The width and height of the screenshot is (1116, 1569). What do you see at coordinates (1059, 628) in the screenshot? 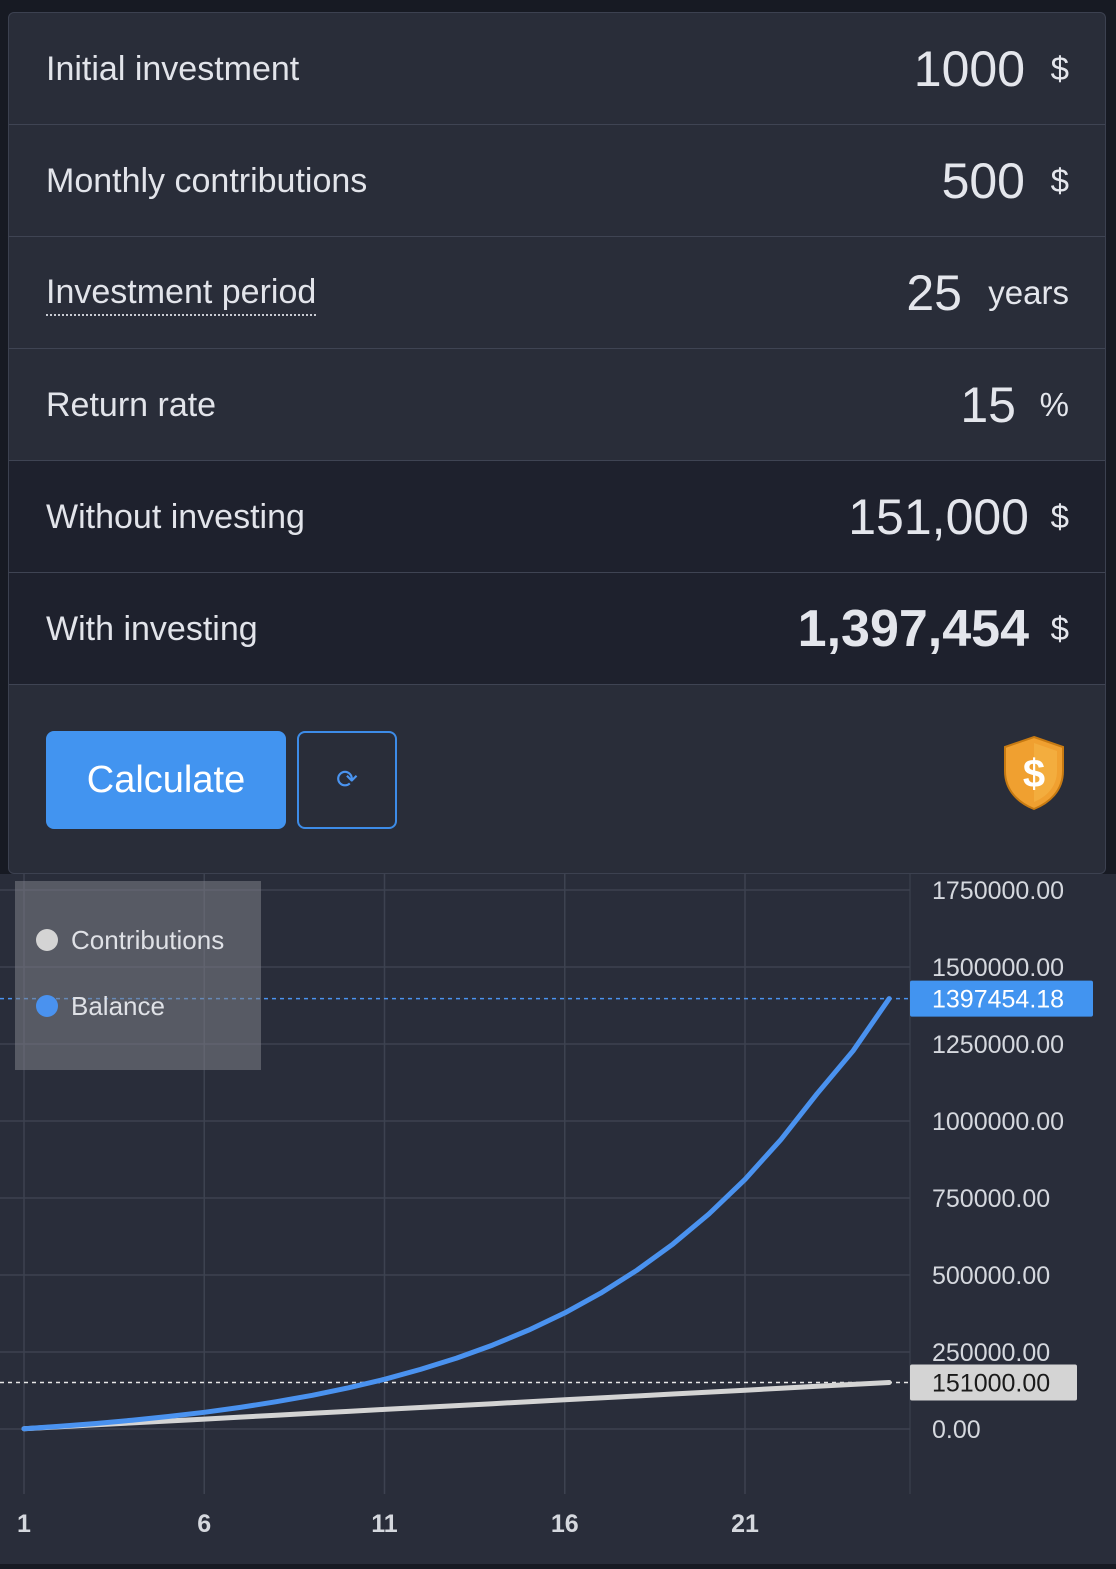
I see `with-investing-unit: $` at bounding box center [1059, 628].